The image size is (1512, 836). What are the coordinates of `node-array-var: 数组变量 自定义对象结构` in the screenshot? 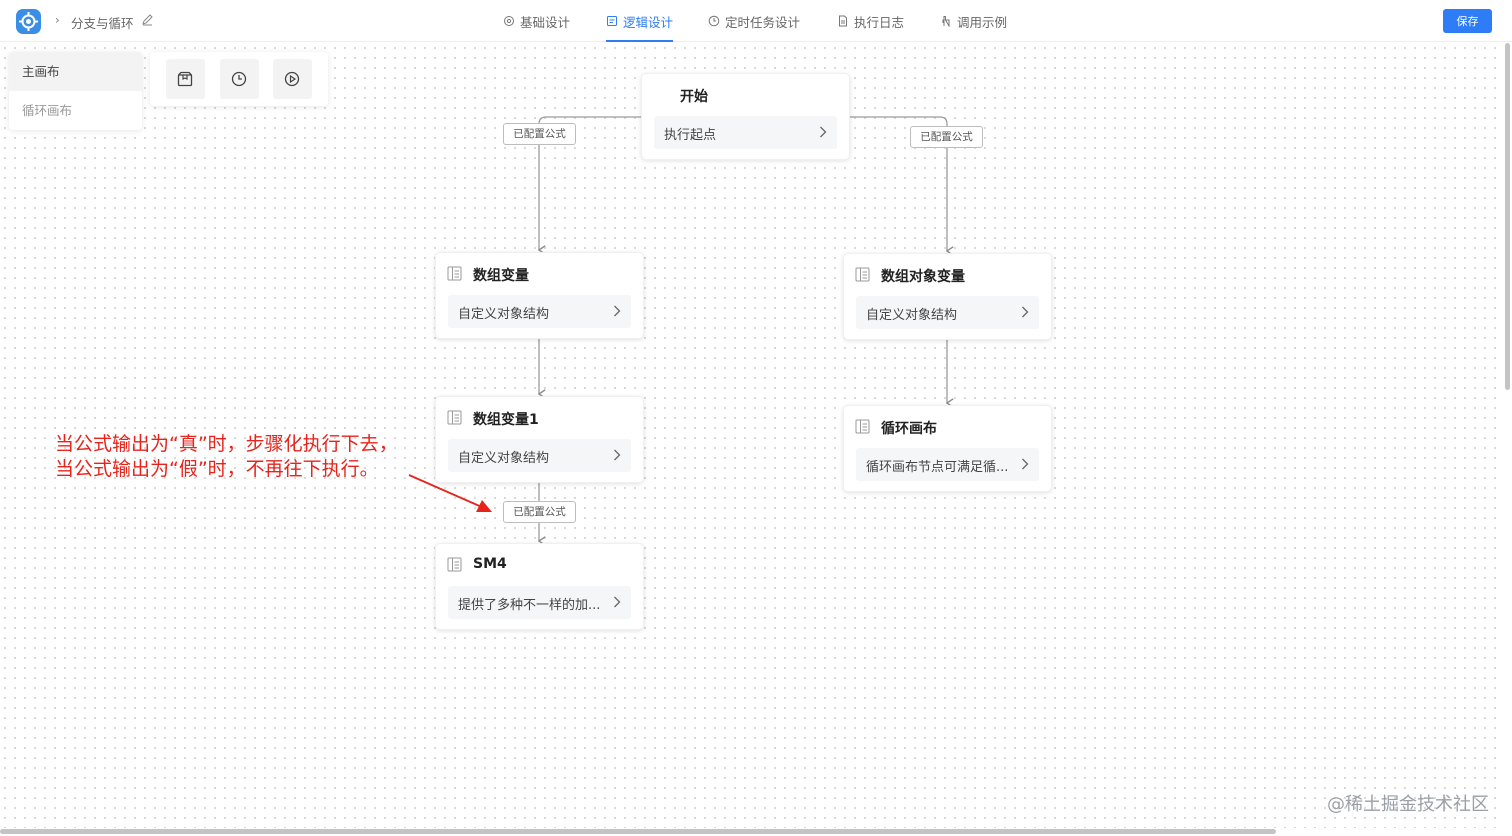 It's located at (539, 295).